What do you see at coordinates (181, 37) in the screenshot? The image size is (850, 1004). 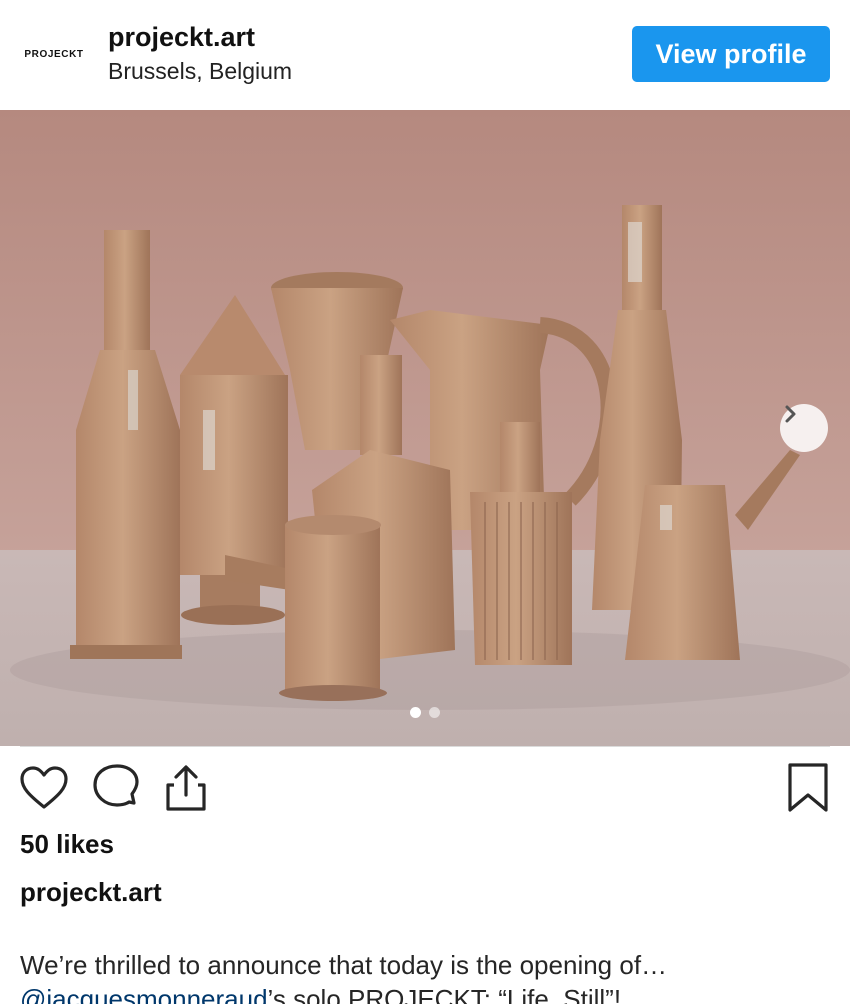 I see `account-username: projeckt.art` at bounding box center [181, 37].